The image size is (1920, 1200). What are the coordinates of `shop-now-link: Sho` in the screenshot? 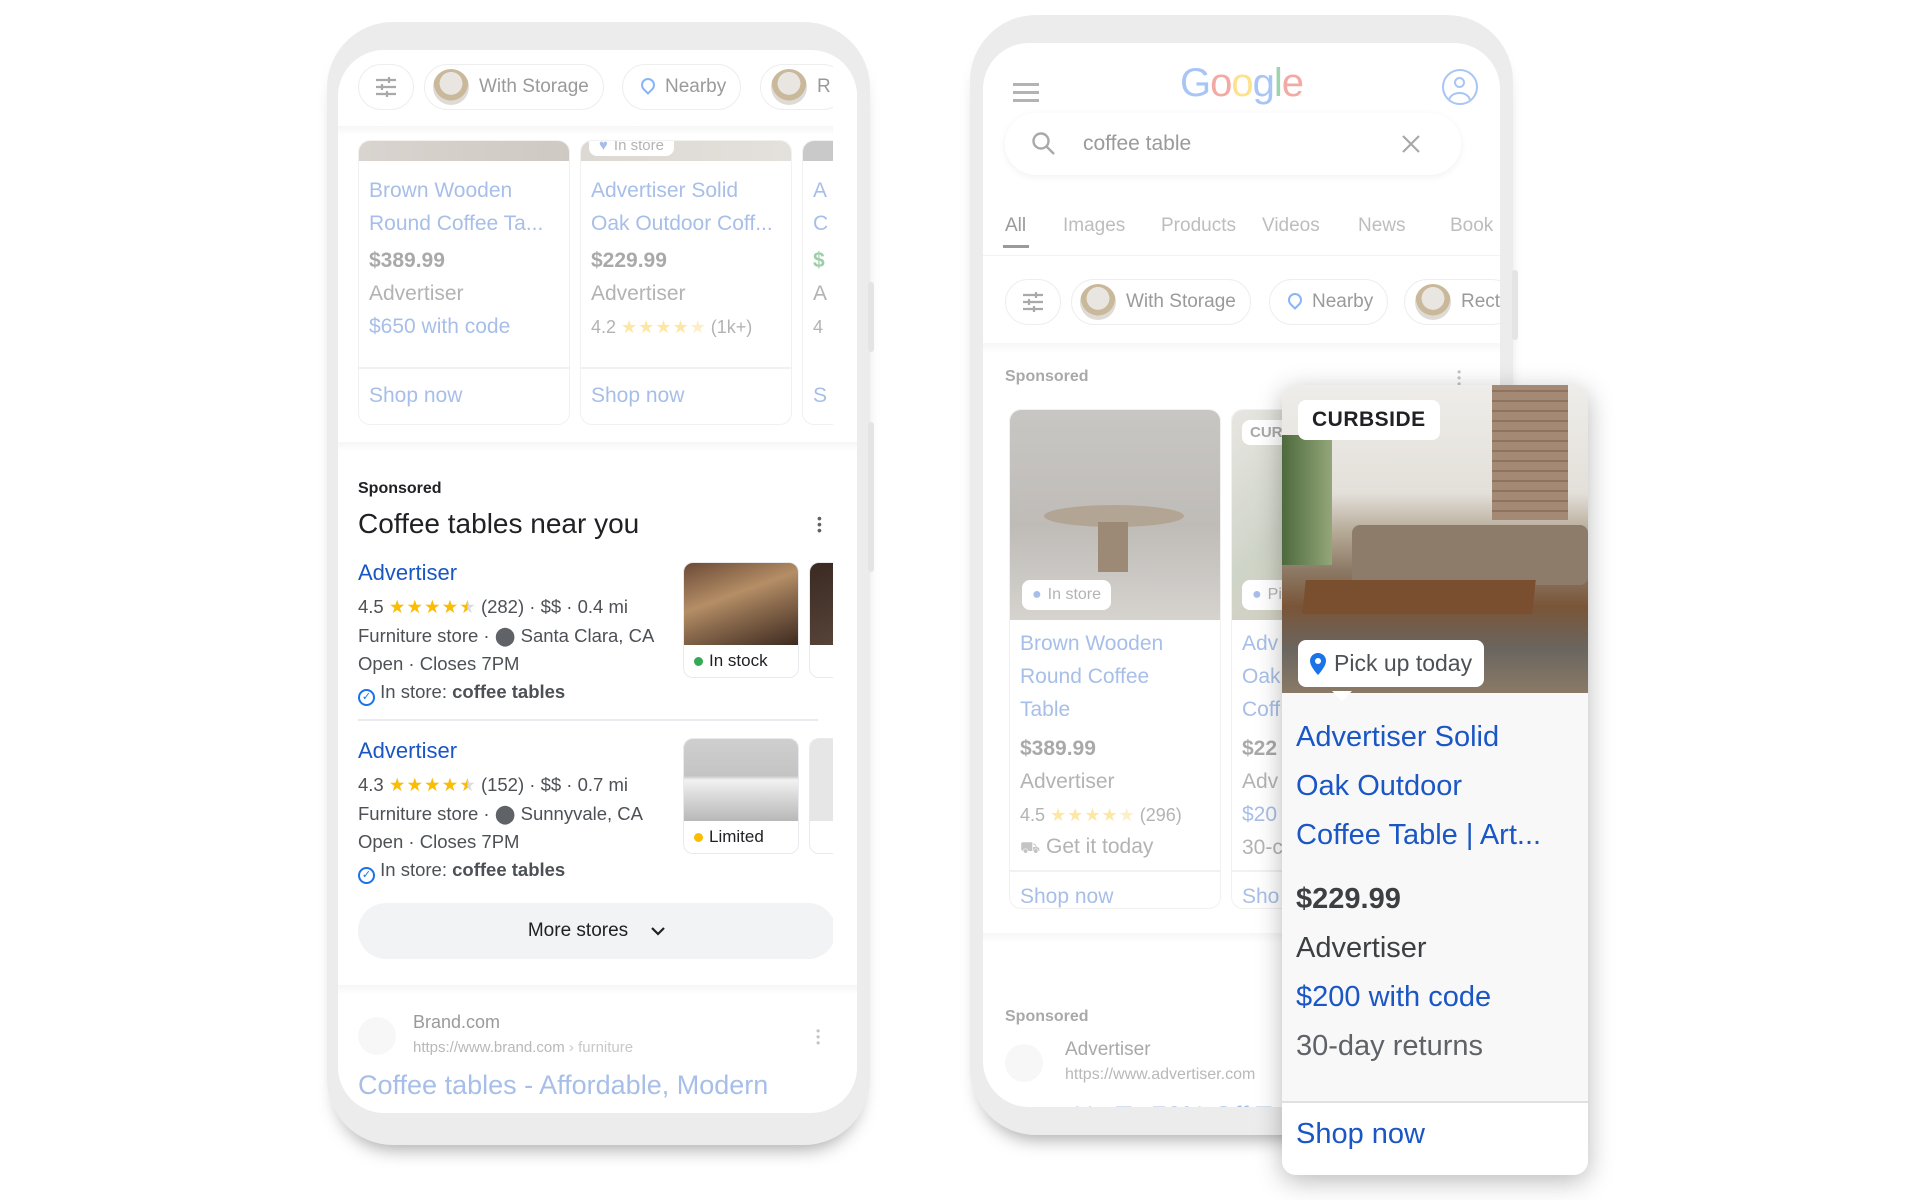 It's located at (1260, 896).